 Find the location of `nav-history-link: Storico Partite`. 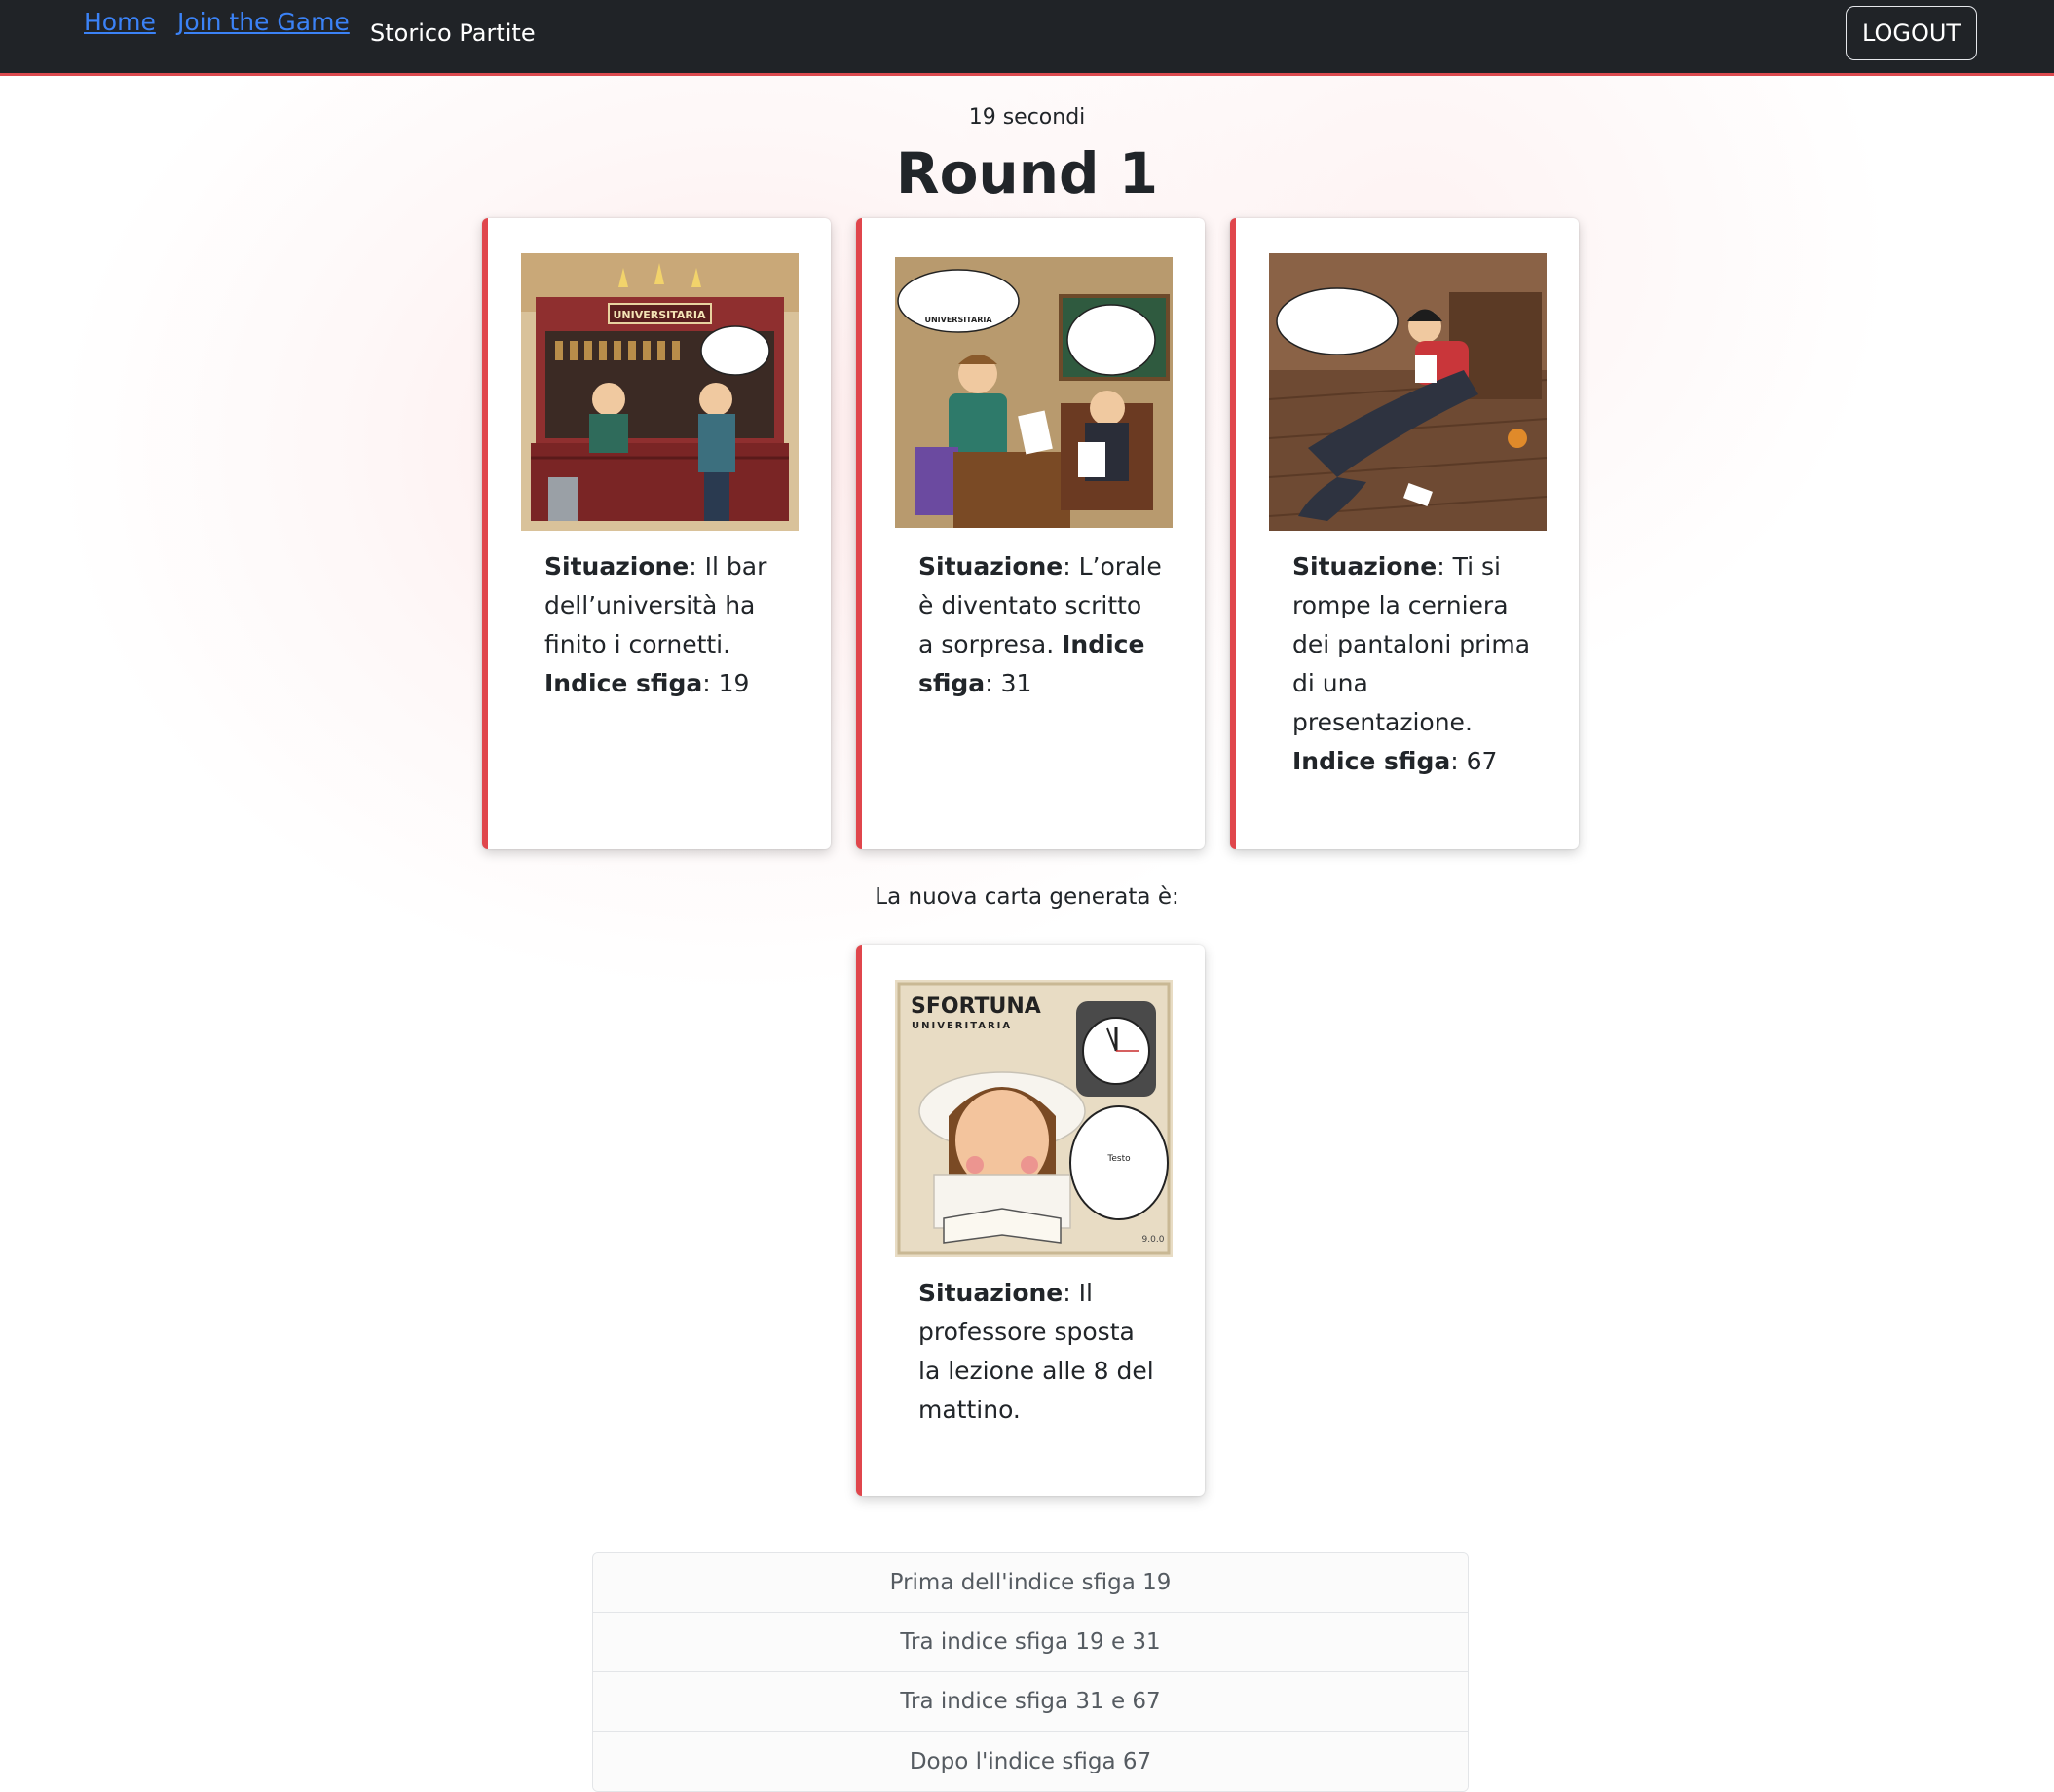

nav-history-link: Storico Partite is located at coordinates (453, 33).